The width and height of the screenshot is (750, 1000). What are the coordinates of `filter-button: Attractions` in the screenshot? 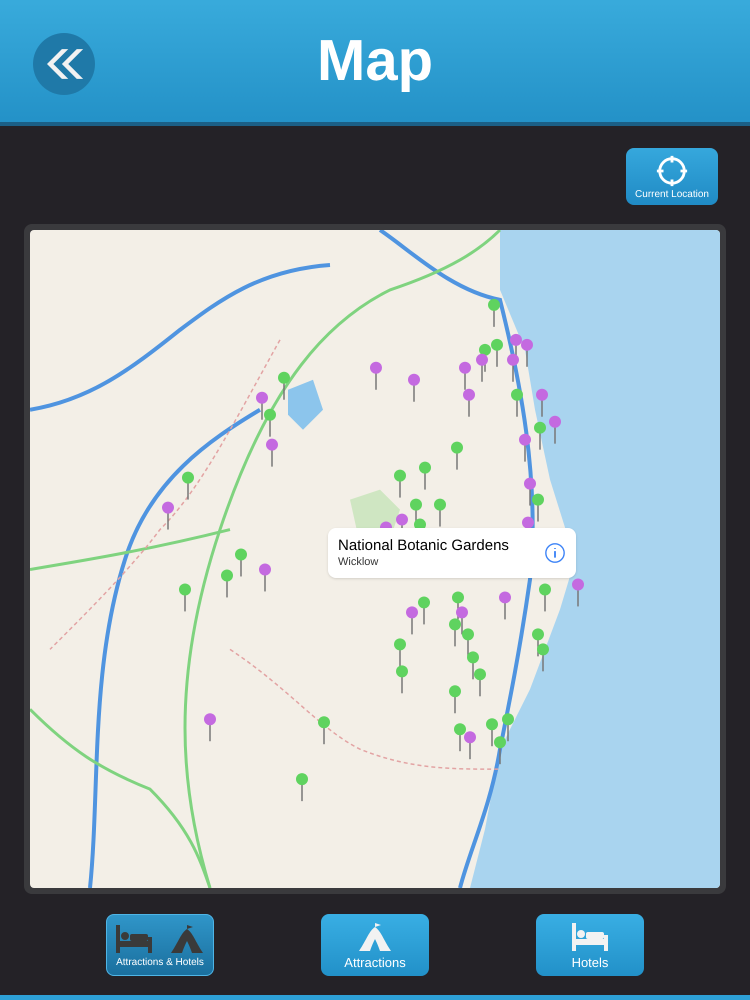 It's located at (375, 945).